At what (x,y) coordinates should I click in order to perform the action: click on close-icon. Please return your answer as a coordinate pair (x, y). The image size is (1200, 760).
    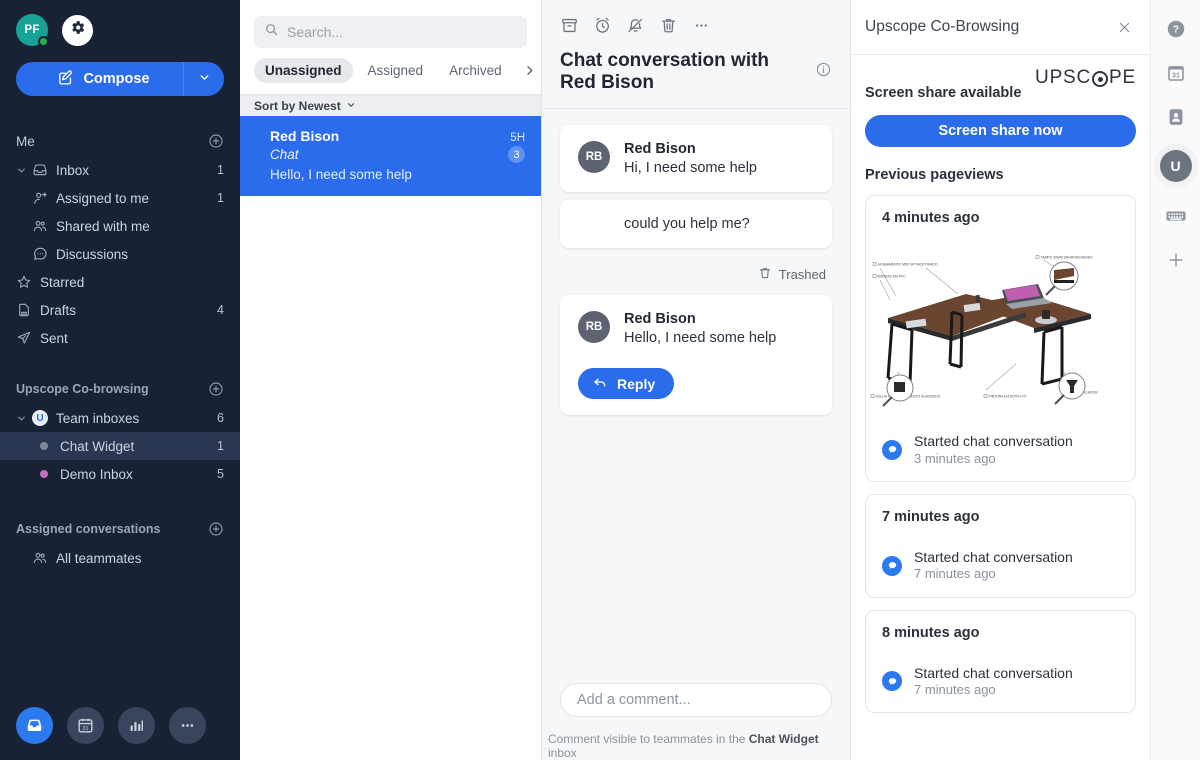
    Looking at the image, I should click on (1124, 27).